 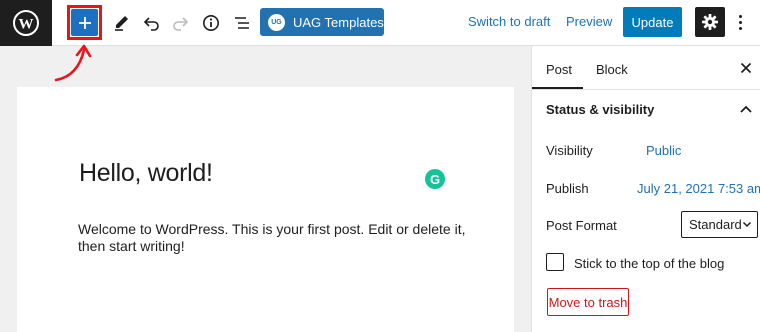 I want to click on wordpress-logo: W, so click(x=26, y=23).